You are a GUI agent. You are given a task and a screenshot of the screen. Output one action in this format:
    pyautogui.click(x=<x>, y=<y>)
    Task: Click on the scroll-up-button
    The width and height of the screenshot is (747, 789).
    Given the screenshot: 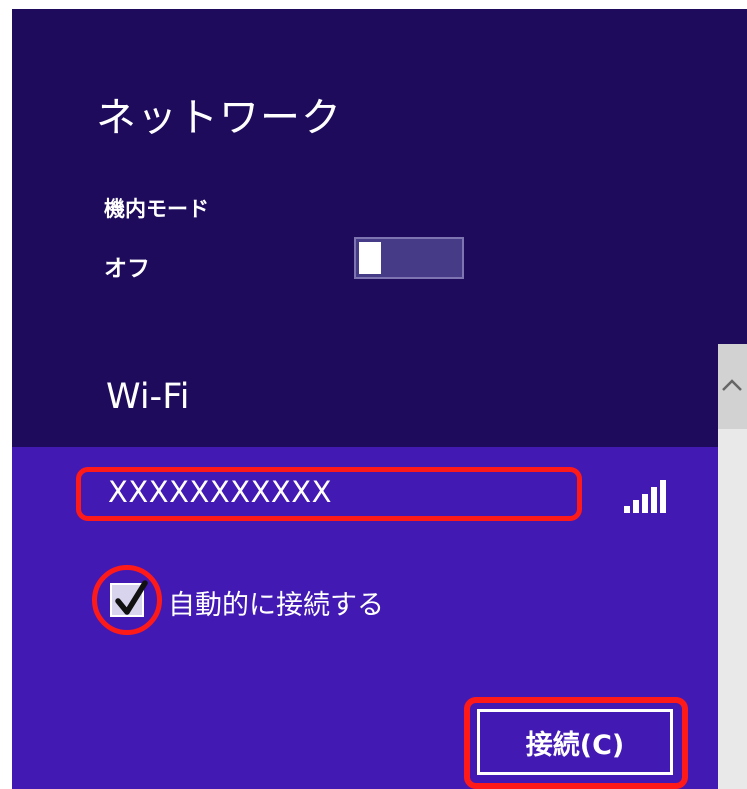 What is the action you would take?
    pyautogui.click(x=732, y=386)
    